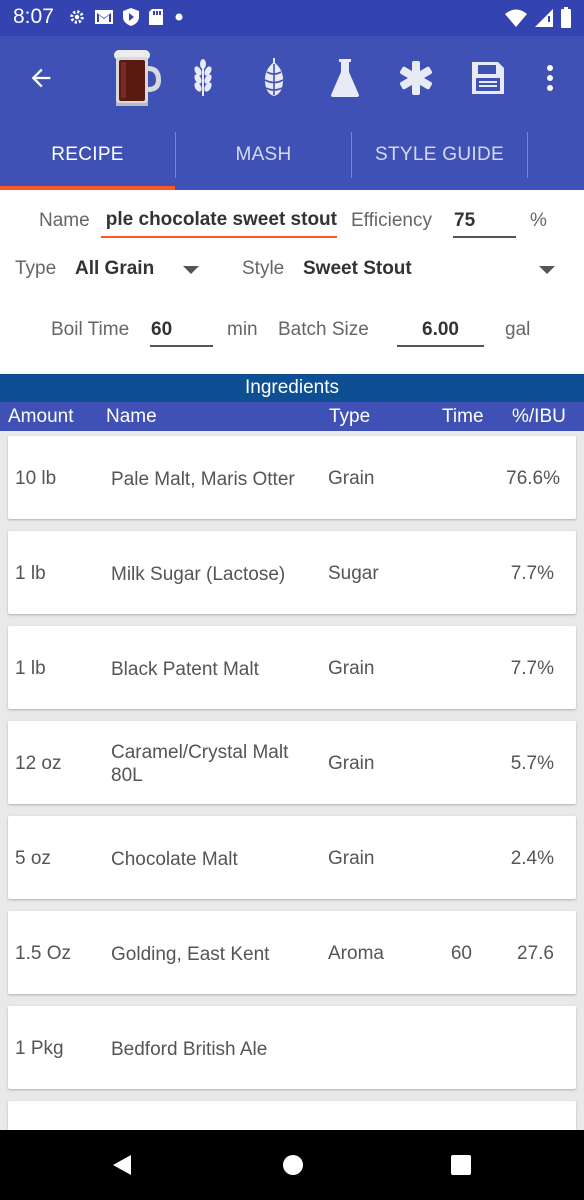 This screenshot has height=1200, width=584. Describe the element at coordinates (463, 416) in the screenshot. I see `column-time: Time` at that location.